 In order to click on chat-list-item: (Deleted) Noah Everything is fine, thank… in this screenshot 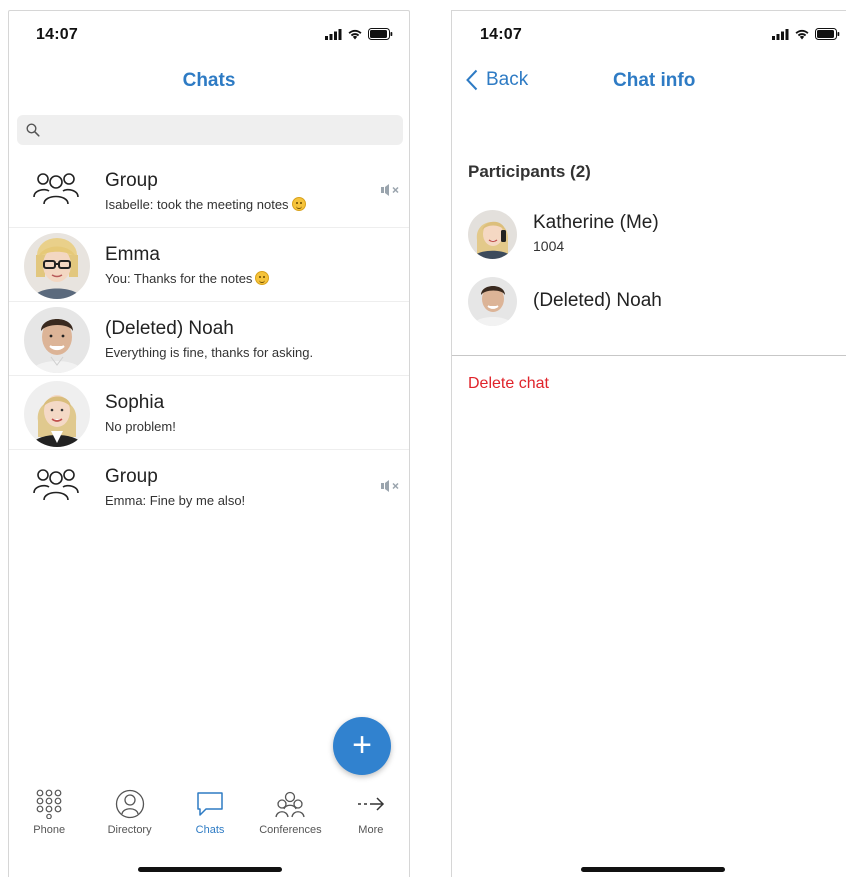, I will do `click(209, 339)`.